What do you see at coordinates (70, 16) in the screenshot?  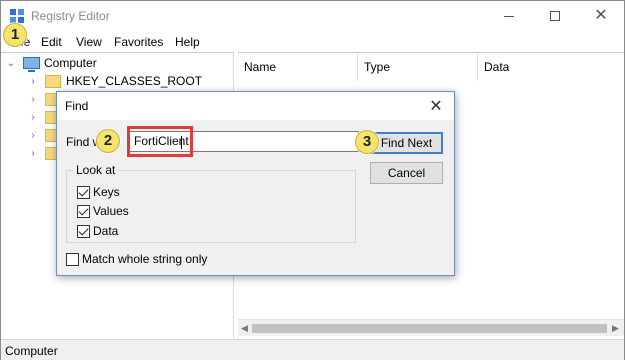 I see `window-title: Registry Editor` at bounding box center [70, 16].